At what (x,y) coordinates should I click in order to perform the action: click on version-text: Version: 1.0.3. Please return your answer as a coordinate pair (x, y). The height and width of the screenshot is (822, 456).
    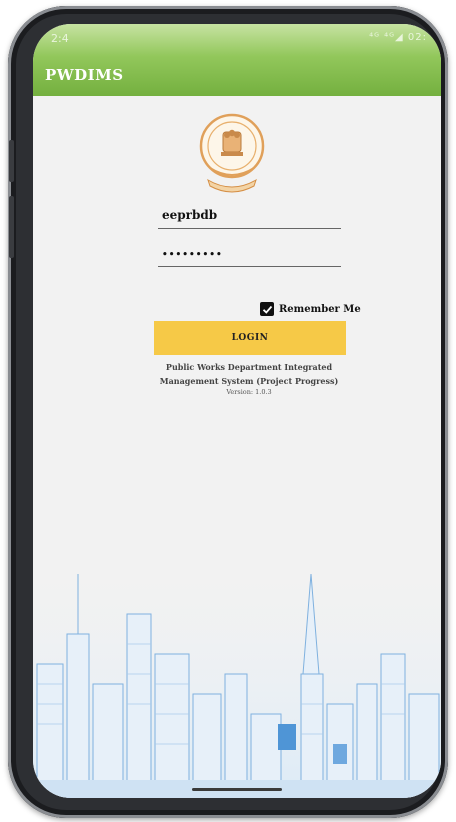
    Looking at the image, I should click on (249, 392).